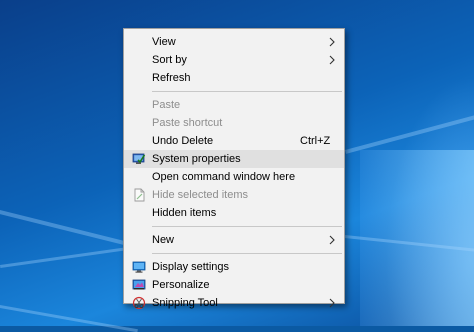  What do you see at coordinates (166, 105) in the screenshot?
I see `menu-item-label: Paste` at bounding box center [166, 105].